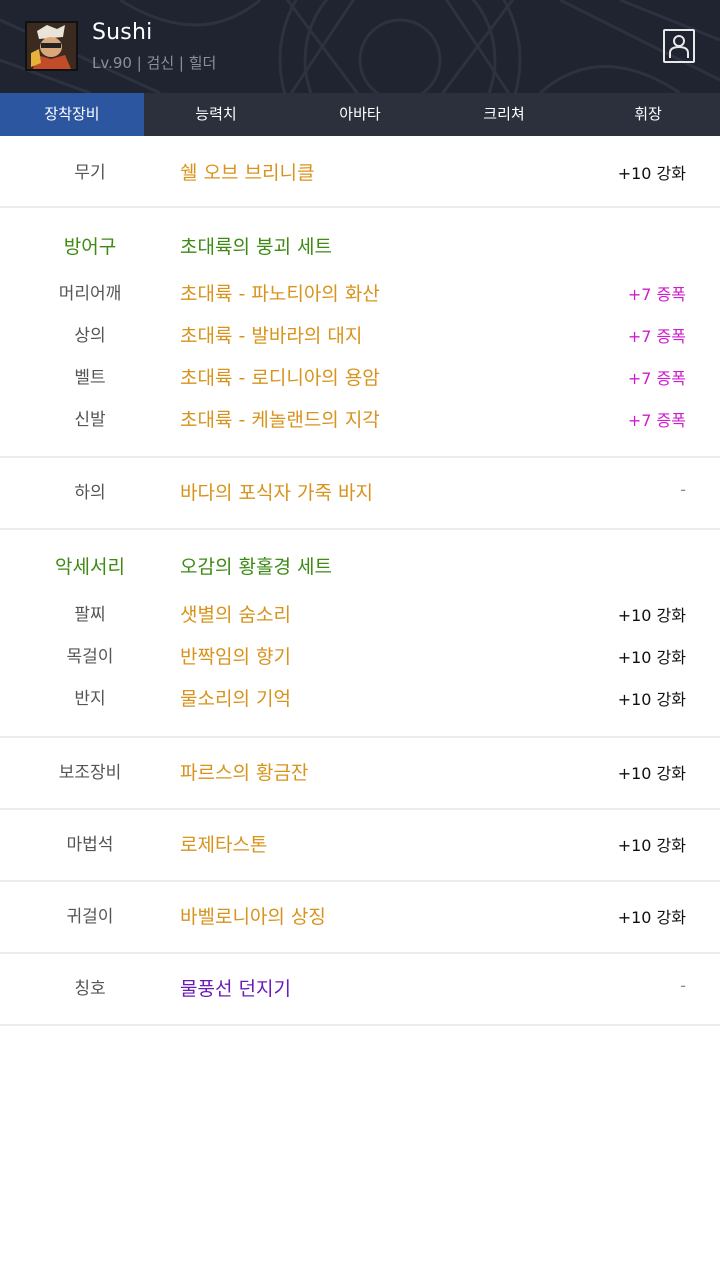 This screenshot has width=720, height=1280. What do you see at coordinates (247, 173) in the screenshot?
I see `item-name: 쉘 오브 브리니클` at bounding box center [247, 173].